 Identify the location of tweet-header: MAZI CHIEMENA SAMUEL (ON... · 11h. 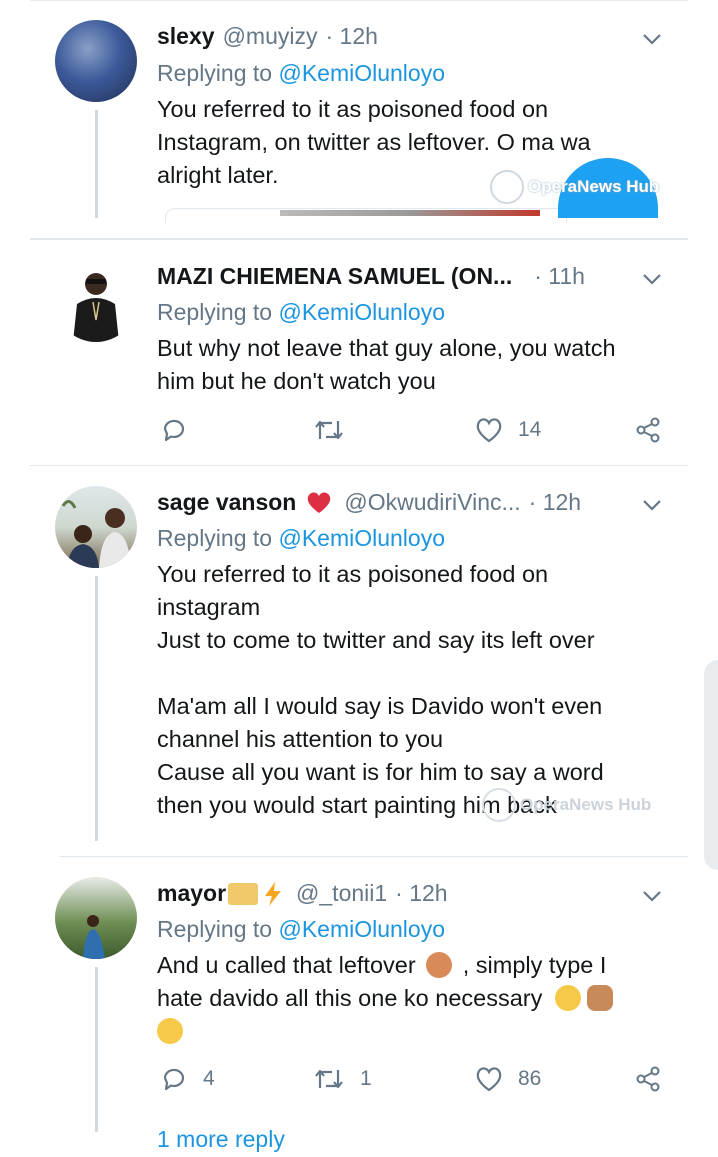
(407, 276).